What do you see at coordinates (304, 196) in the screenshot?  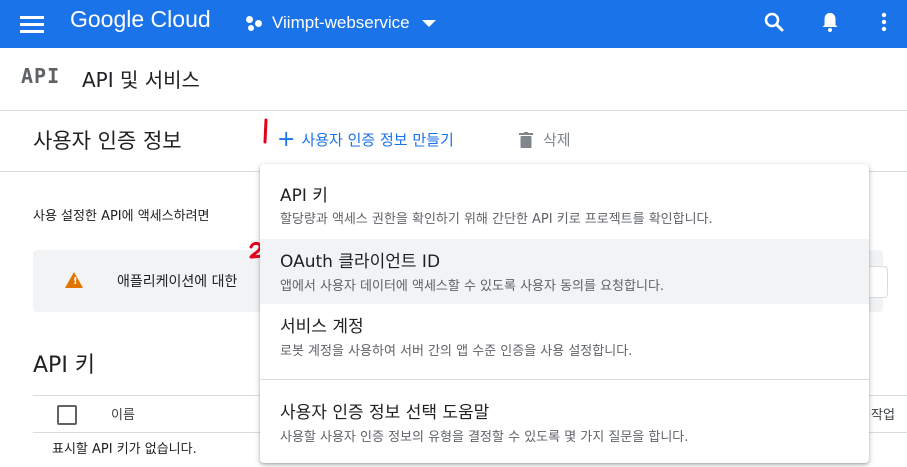 I see `menu-item-title: API 키` at bounding box center [304, 196].